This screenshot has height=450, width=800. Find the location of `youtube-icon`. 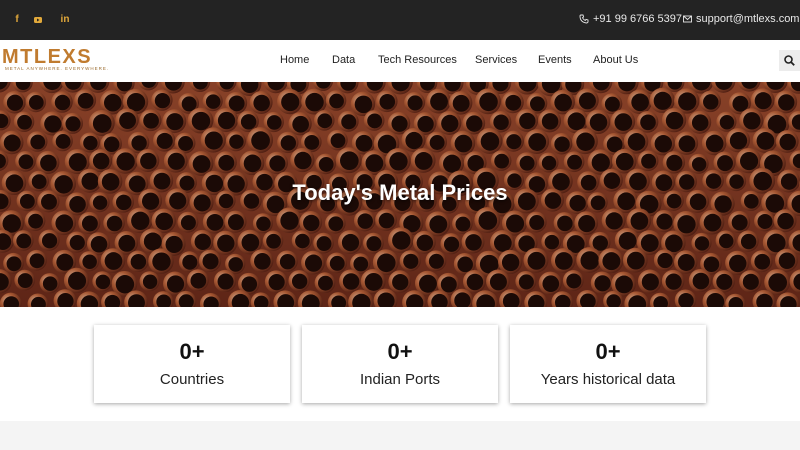

youtube-icon is located at coordinates (38, 20).